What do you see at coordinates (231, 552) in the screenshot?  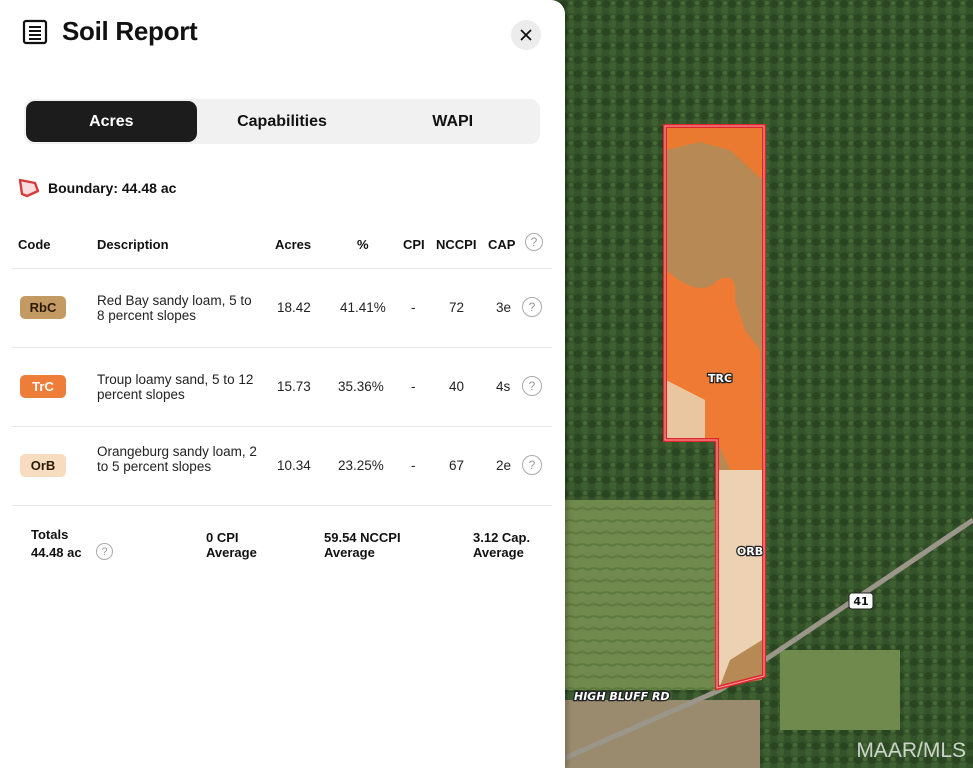 I see `totals-cpi-sub: Average` at bounding box center [231, 552].